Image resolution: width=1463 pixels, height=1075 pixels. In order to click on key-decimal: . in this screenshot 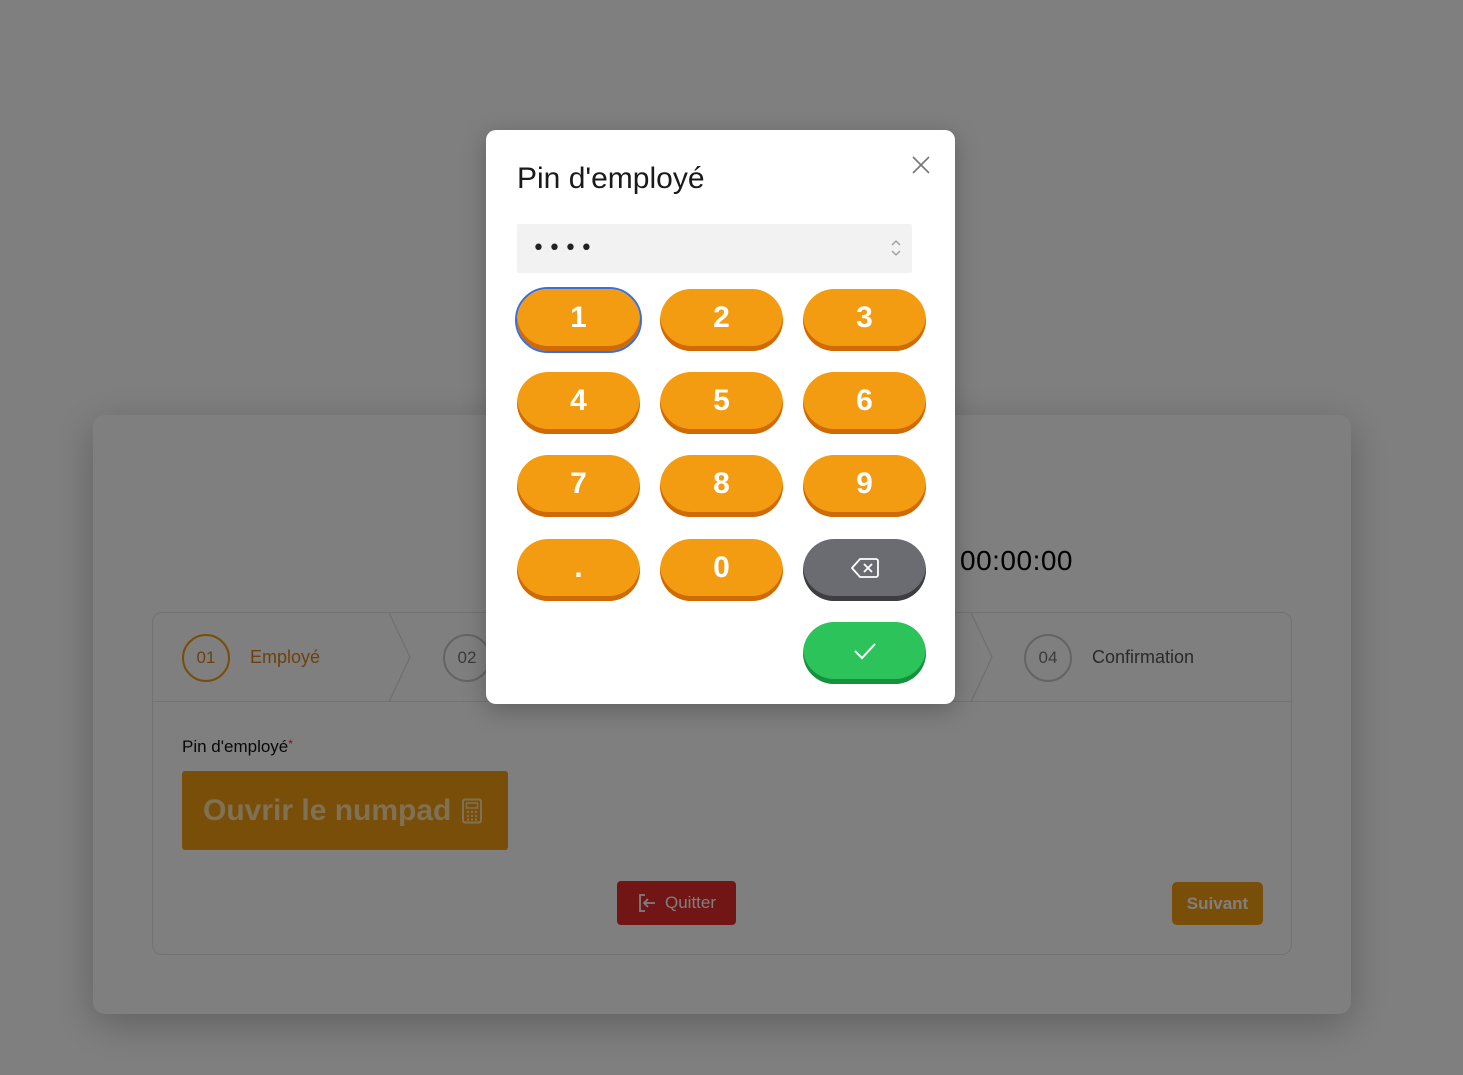, I will do `click(578, 570)`.